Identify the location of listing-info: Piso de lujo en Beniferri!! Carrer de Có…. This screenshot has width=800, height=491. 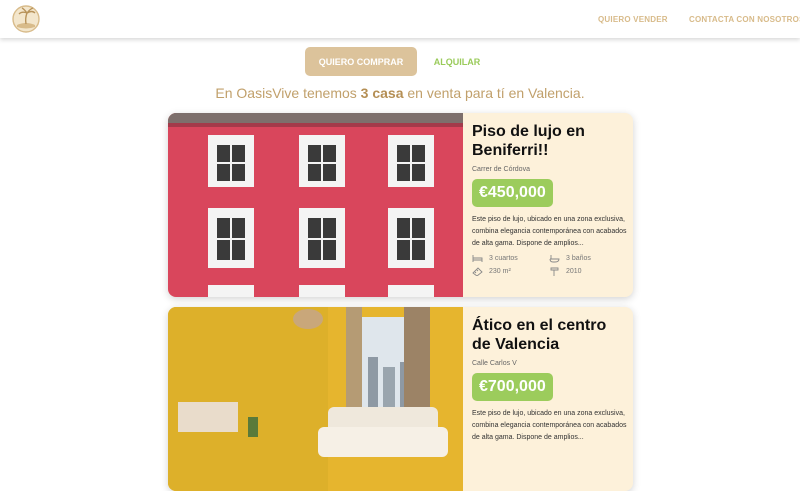
(550, 181).